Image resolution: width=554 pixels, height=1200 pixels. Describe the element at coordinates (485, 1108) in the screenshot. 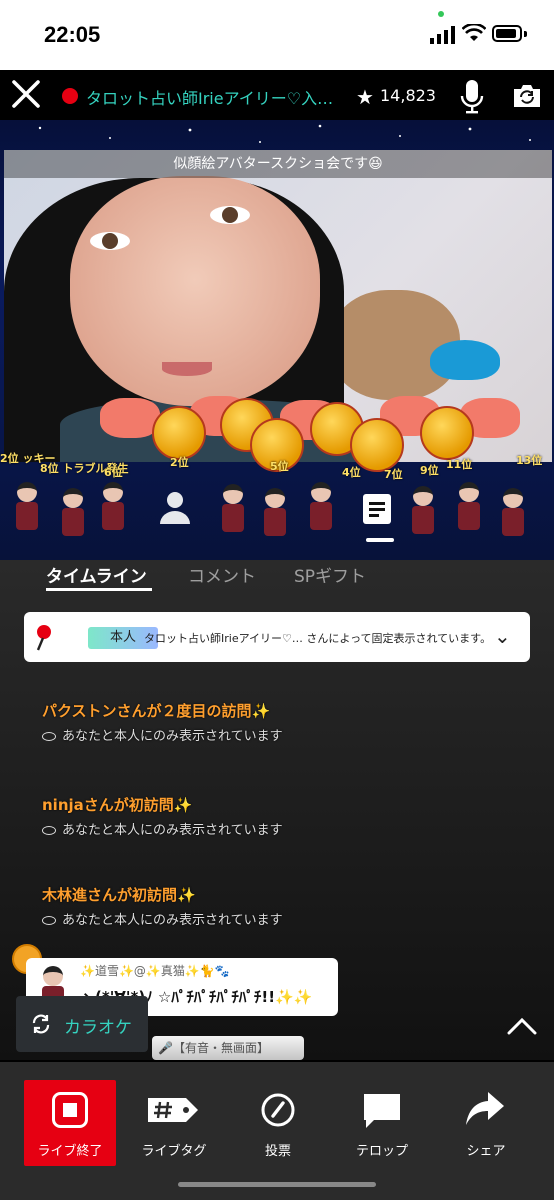

I see `share-icon` at that location.